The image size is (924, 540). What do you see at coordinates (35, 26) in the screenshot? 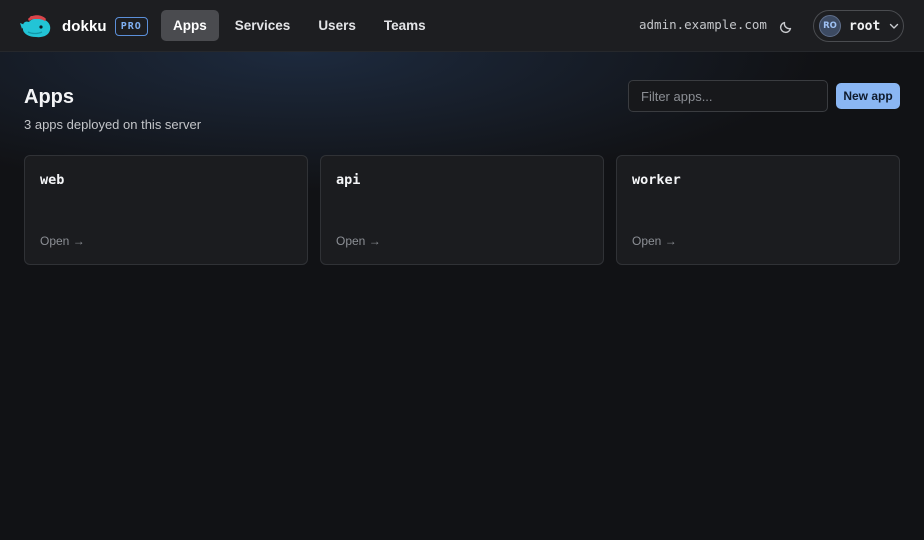
I see `dokku-whale-logo-icon` at bounding box center [35, 26].